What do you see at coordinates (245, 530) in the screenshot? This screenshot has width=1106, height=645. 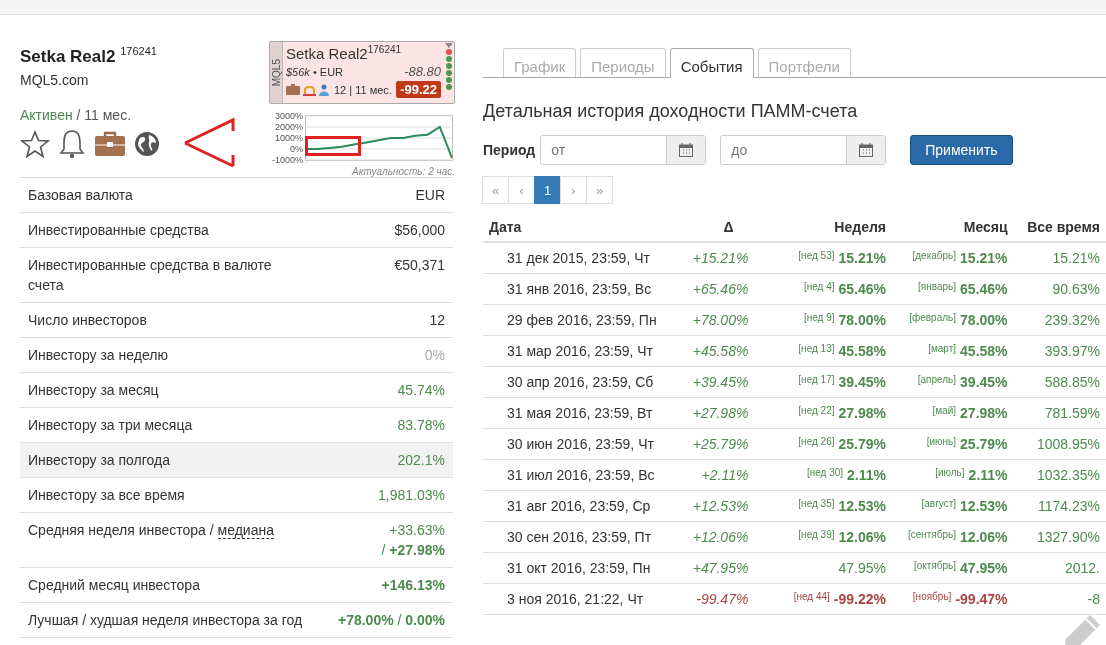 I see `median-link: медиана` at bounding box center [245, 530].